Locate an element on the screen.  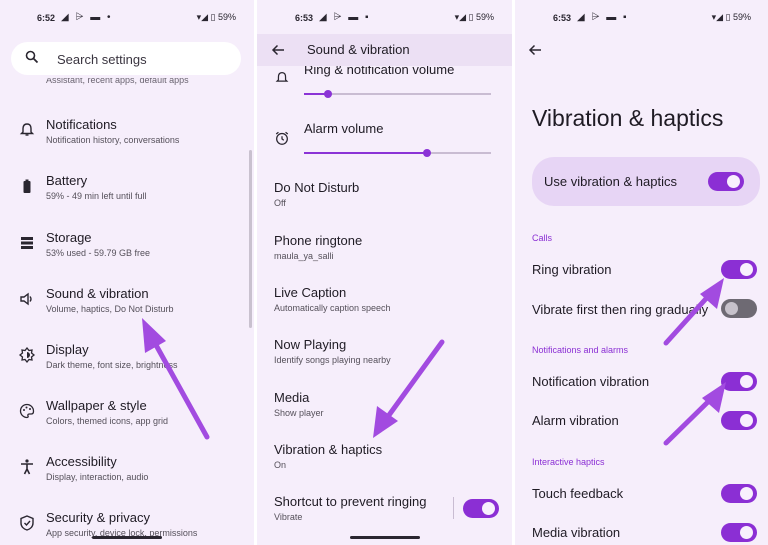
storage-icon is located at coordinates (27, 243).